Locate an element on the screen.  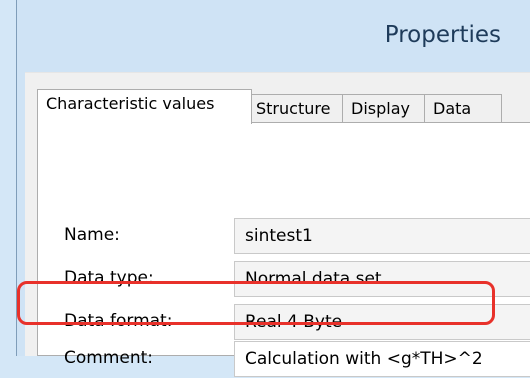
tab-characteristic-values: Characteristic values is located at coordinates (144, 106).